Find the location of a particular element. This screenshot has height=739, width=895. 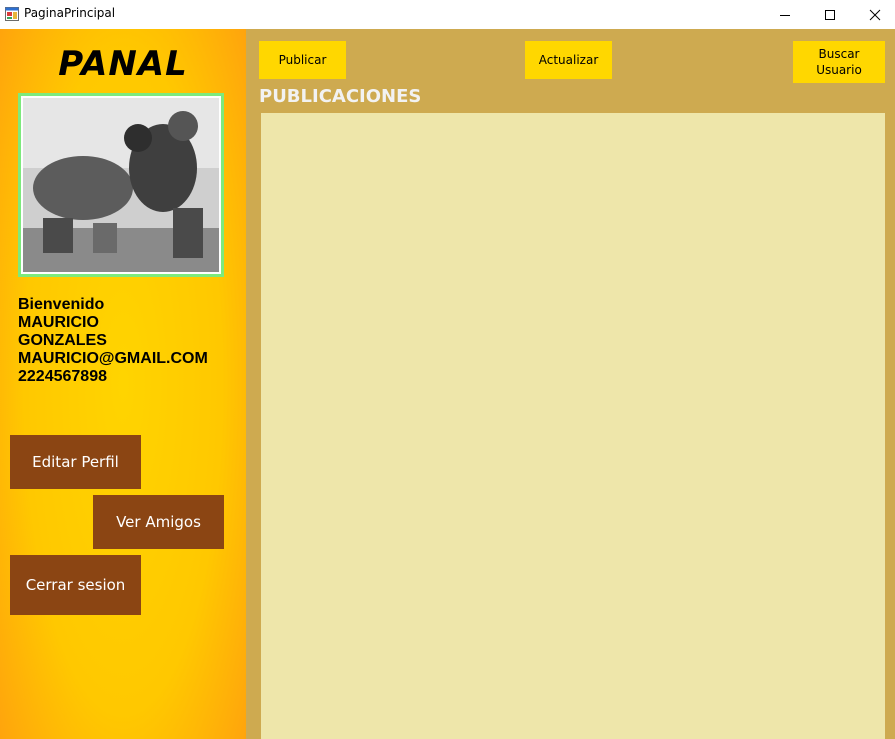

logout-button: Cerrar sesion is located at coordinates (75, 585).